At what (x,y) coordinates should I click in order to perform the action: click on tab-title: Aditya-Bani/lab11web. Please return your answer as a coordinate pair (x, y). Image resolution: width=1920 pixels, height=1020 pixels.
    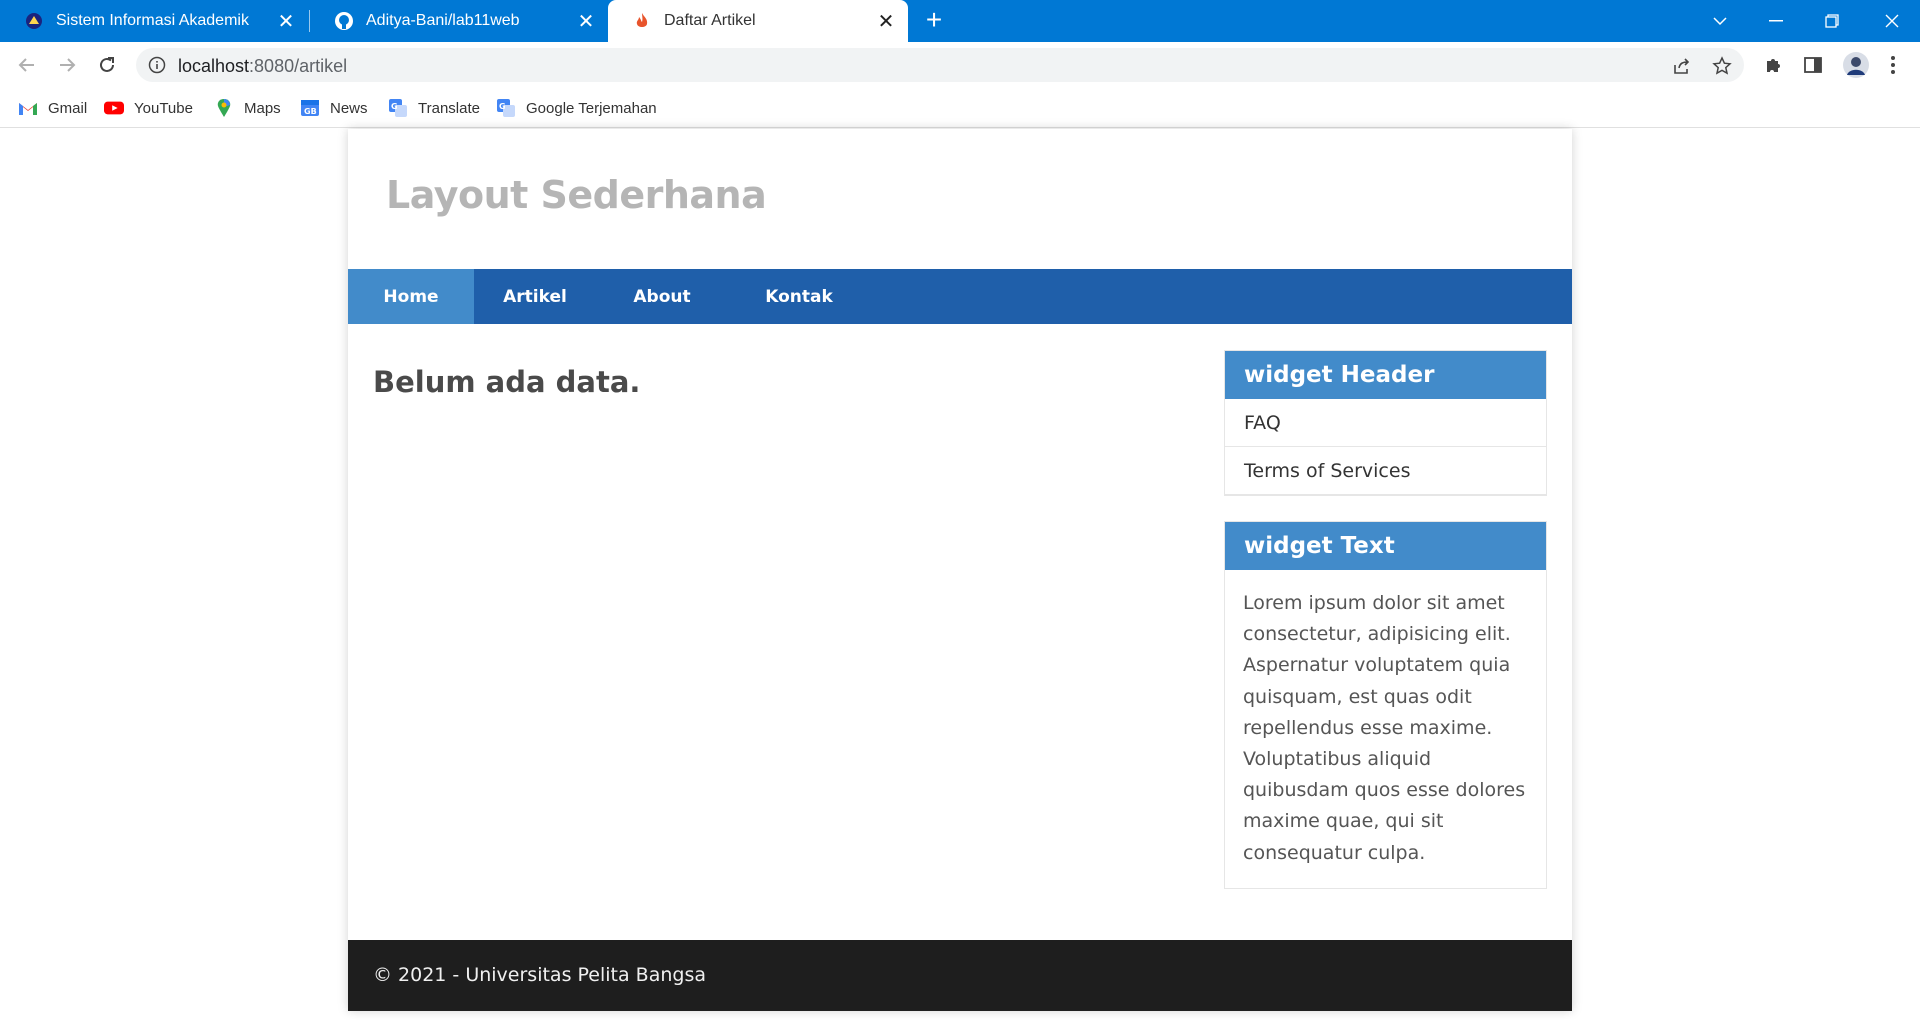
    Looking at the image, I should click on (443, 20).